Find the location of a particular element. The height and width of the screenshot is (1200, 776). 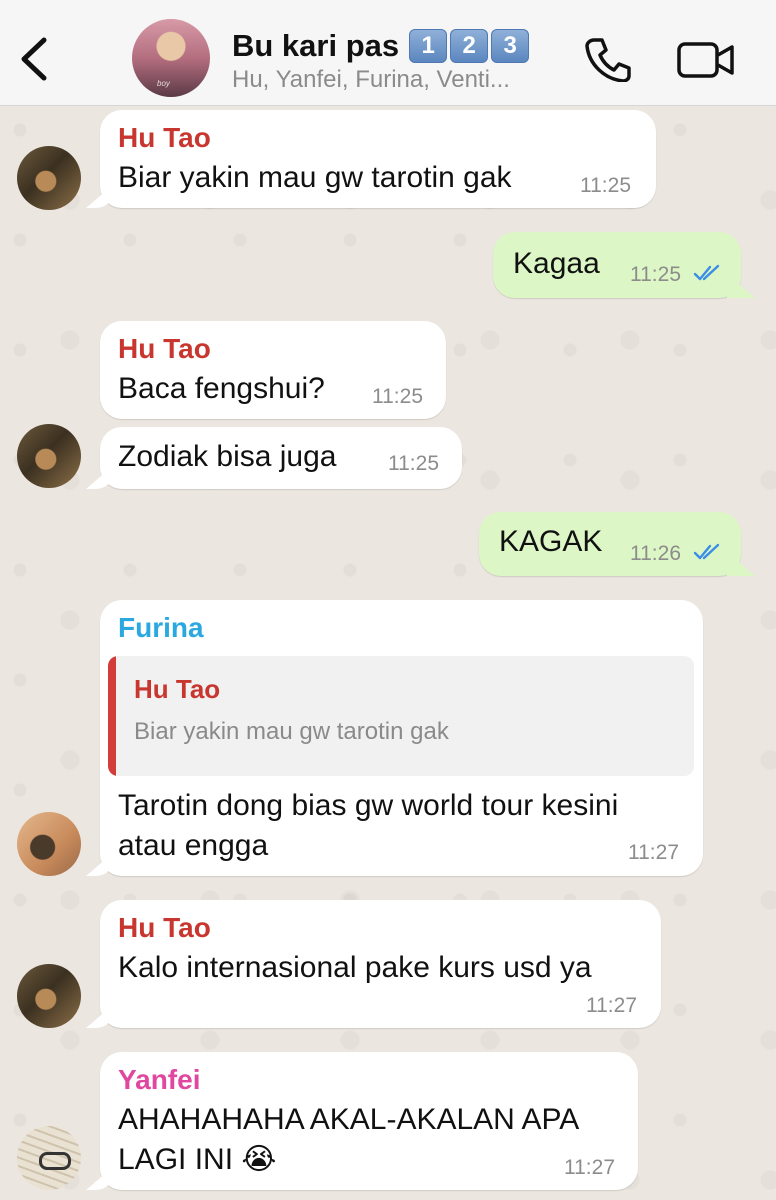

video-camera-icon is located at coordinates (705, 60).